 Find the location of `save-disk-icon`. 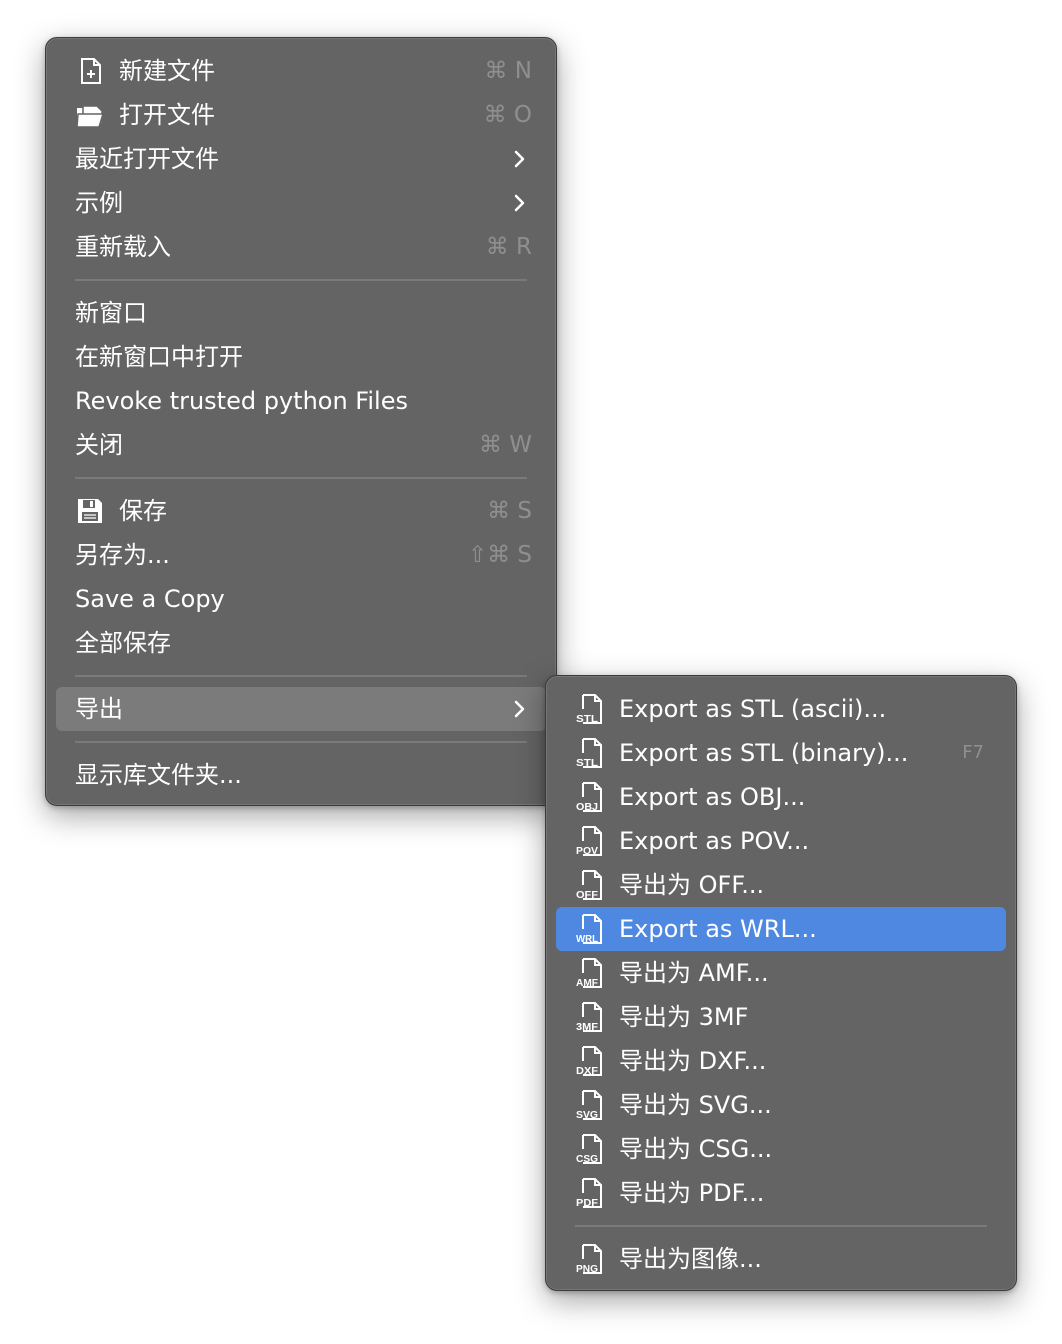

save-disk-icon is located at coordinates (90, 511).